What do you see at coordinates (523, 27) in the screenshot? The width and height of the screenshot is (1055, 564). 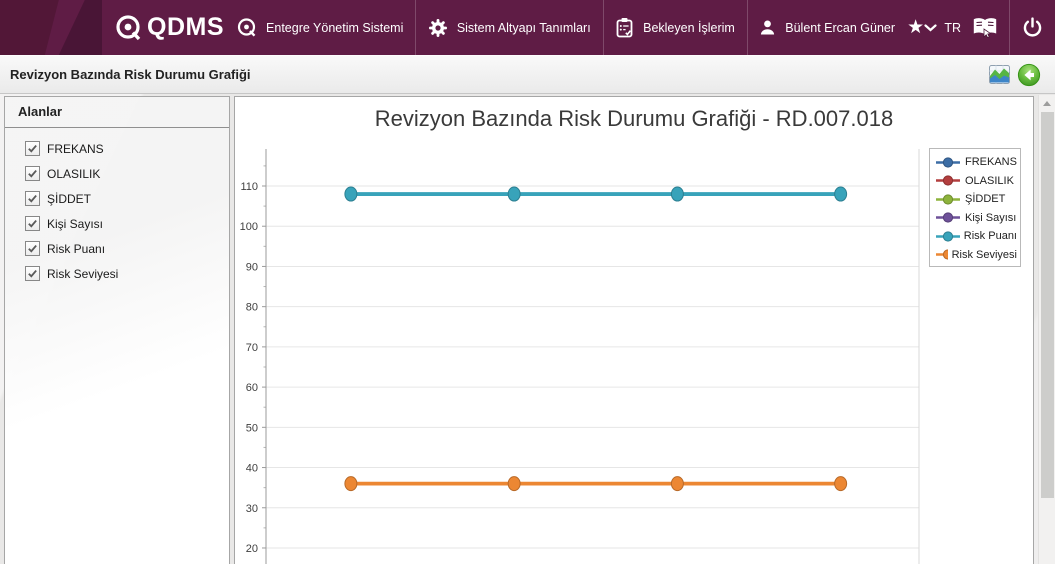 I see `nav-item-label: Sistem Altyapı Tanımları` at bounding box center [523, 27].